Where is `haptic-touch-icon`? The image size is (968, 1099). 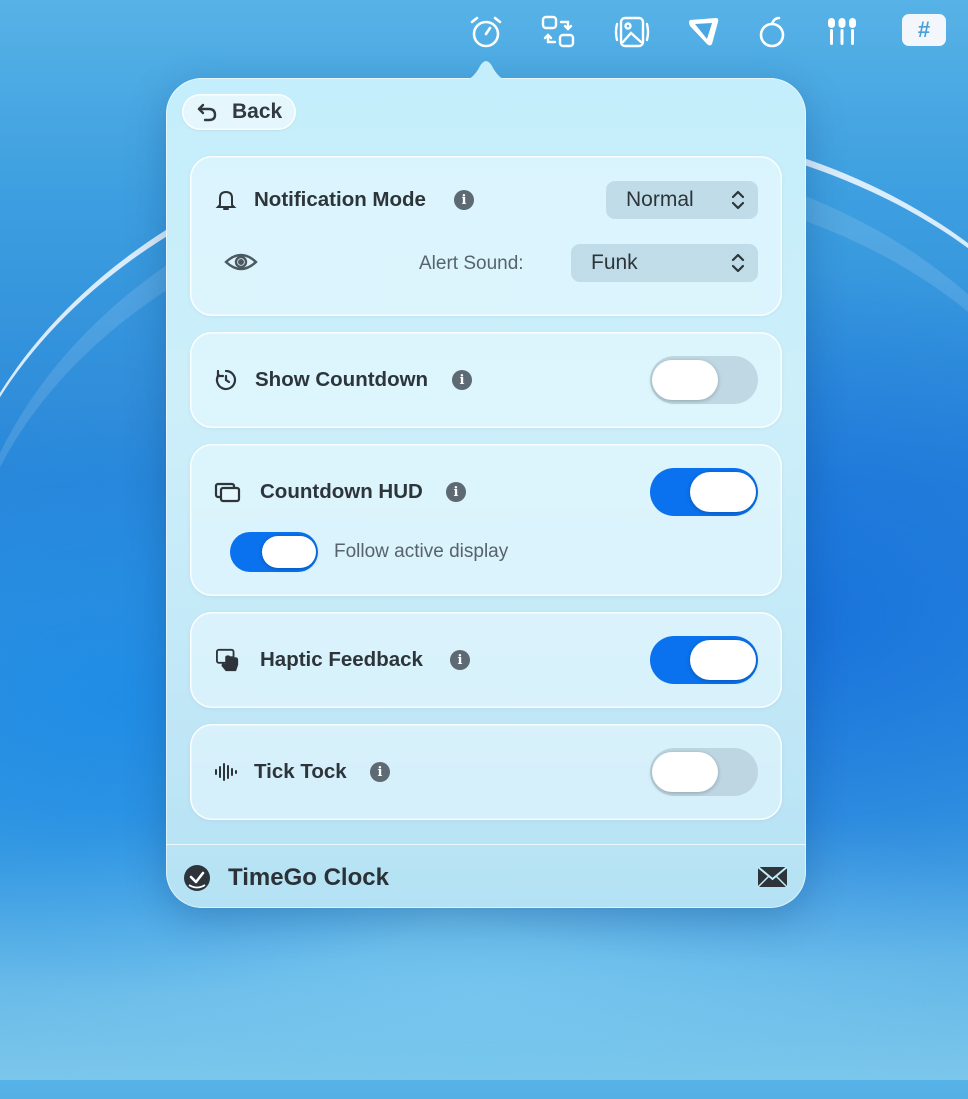
haptic-touch-icon is located at coordinates (227, 660).